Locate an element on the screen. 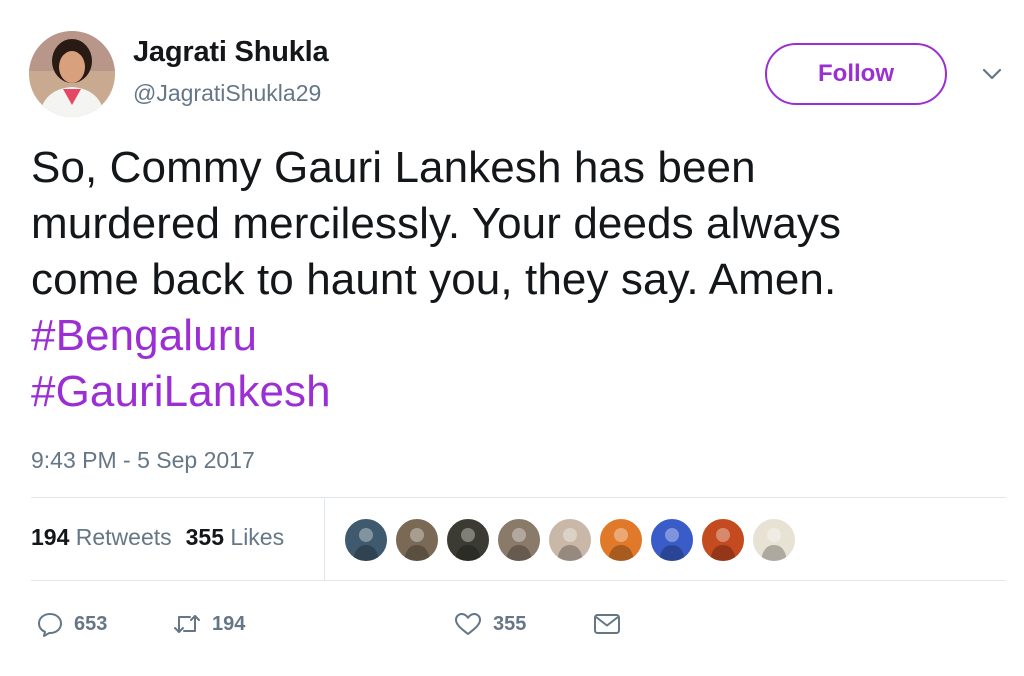 Image resolution: width=1024 pixels, height=676 pixels. tweet-text-line: murdered mercilessly. Your deeds always is located at coordinates (436, 223).